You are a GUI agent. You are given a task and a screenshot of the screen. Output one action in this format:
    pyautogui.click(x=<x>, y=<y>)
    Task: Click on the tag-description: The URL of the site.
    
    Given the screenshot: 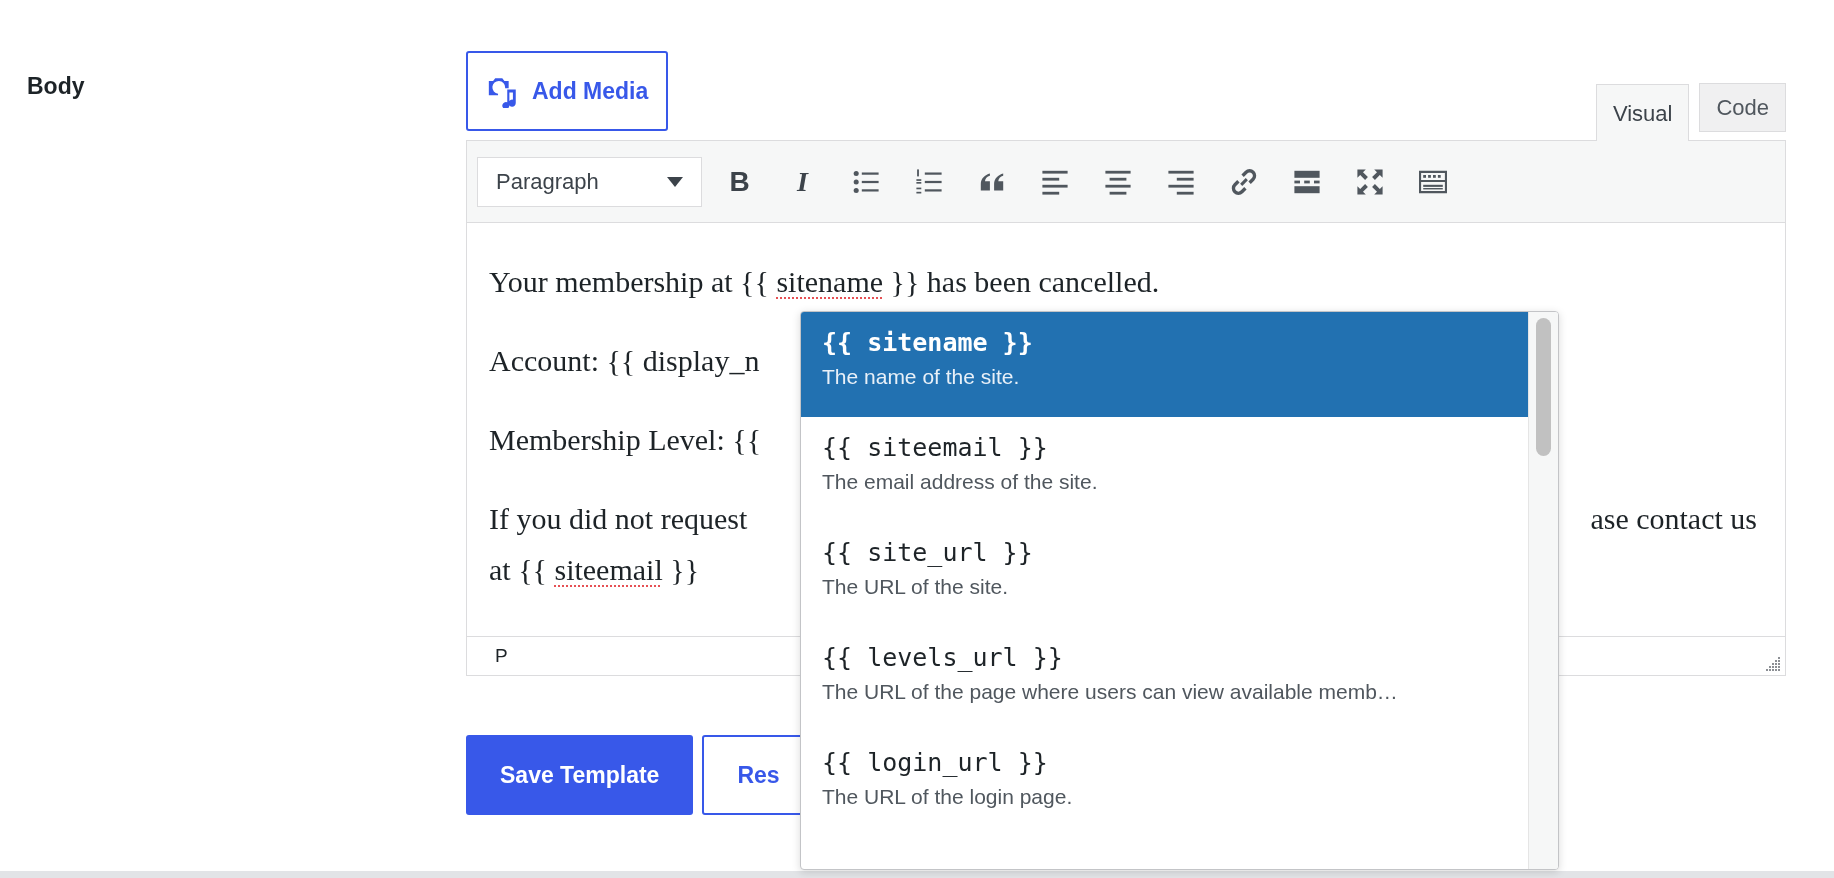 What is the action you would take?
    pyautogui.click(x=915, y=587)
    